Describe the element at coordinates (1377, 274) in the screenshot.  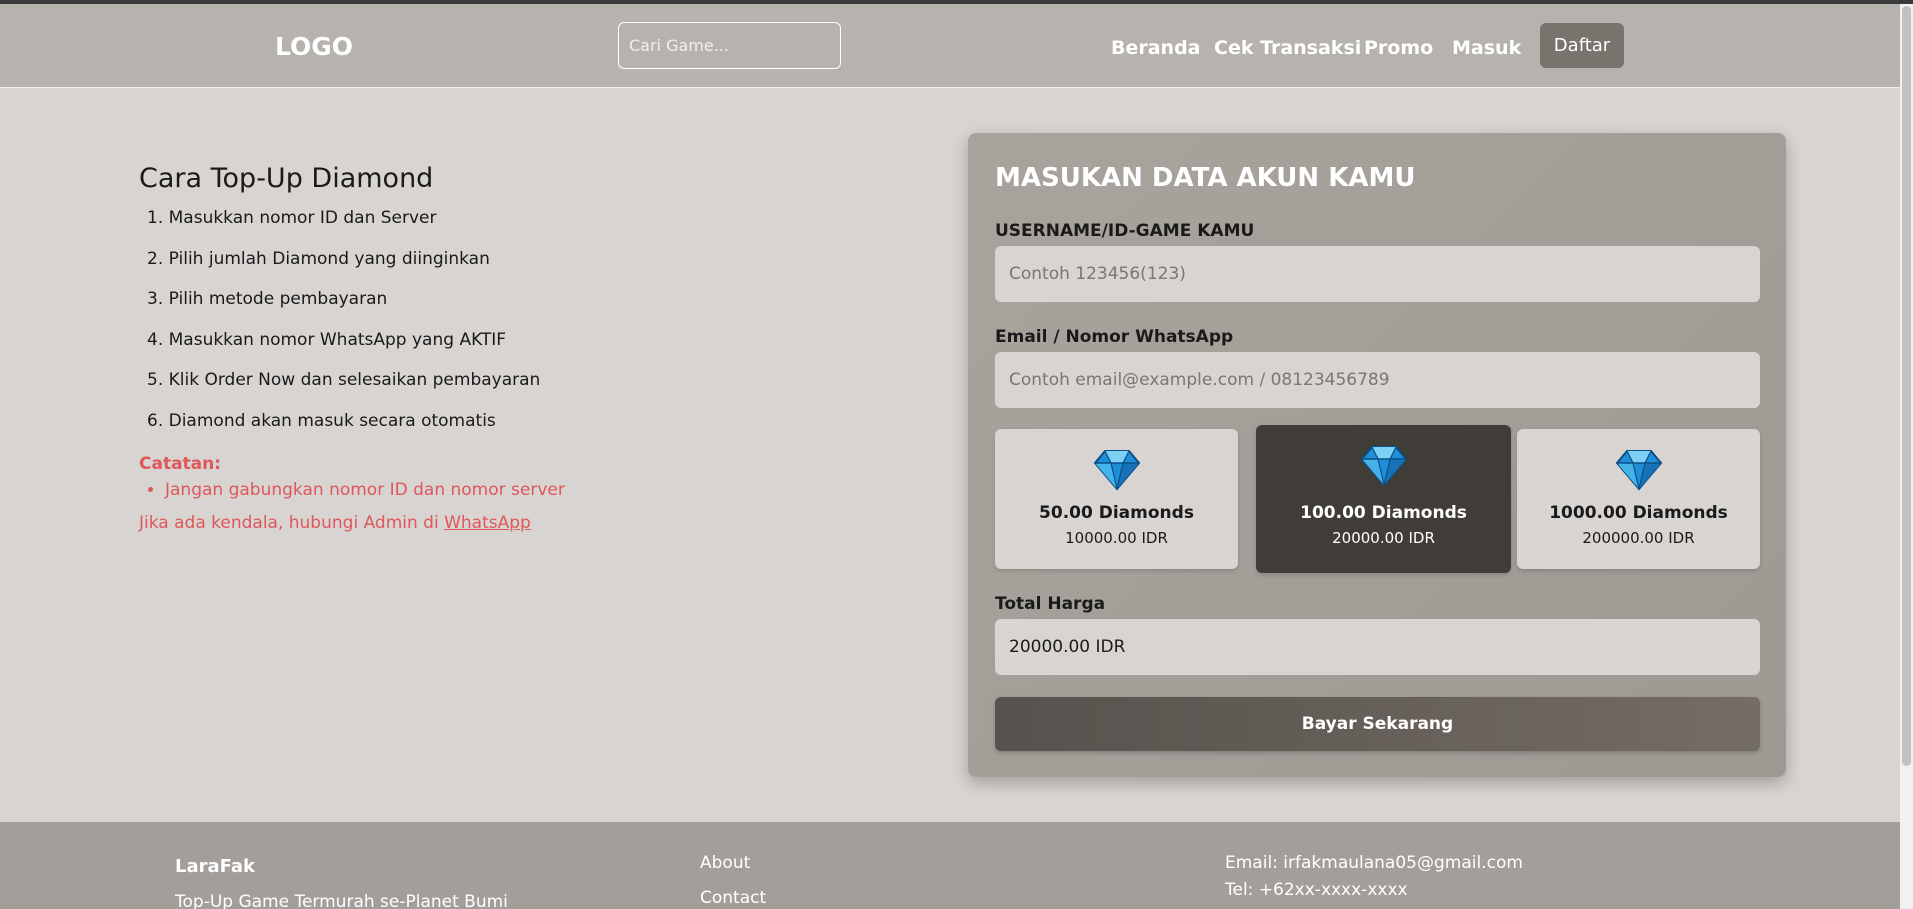
I see `username-input` at that location.